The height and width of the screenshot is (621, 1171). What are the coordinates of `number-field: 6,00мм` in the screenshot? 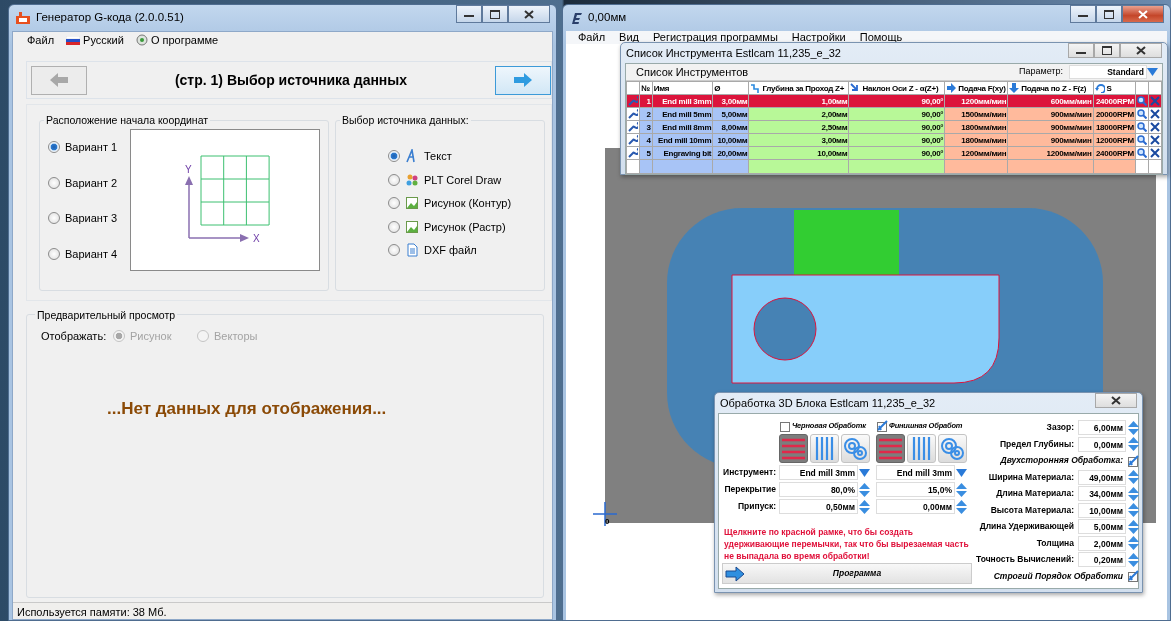 It's located at (1102, 427).